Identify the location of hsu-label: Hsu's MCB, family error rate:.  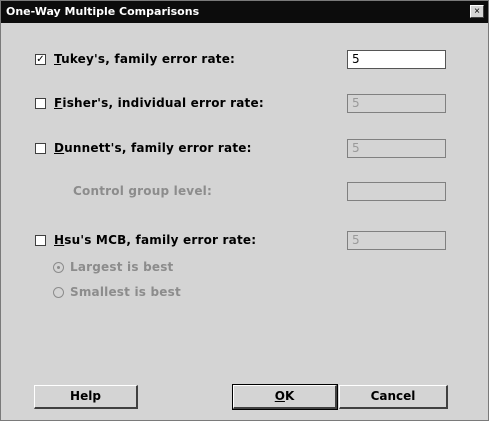
(155, 240).